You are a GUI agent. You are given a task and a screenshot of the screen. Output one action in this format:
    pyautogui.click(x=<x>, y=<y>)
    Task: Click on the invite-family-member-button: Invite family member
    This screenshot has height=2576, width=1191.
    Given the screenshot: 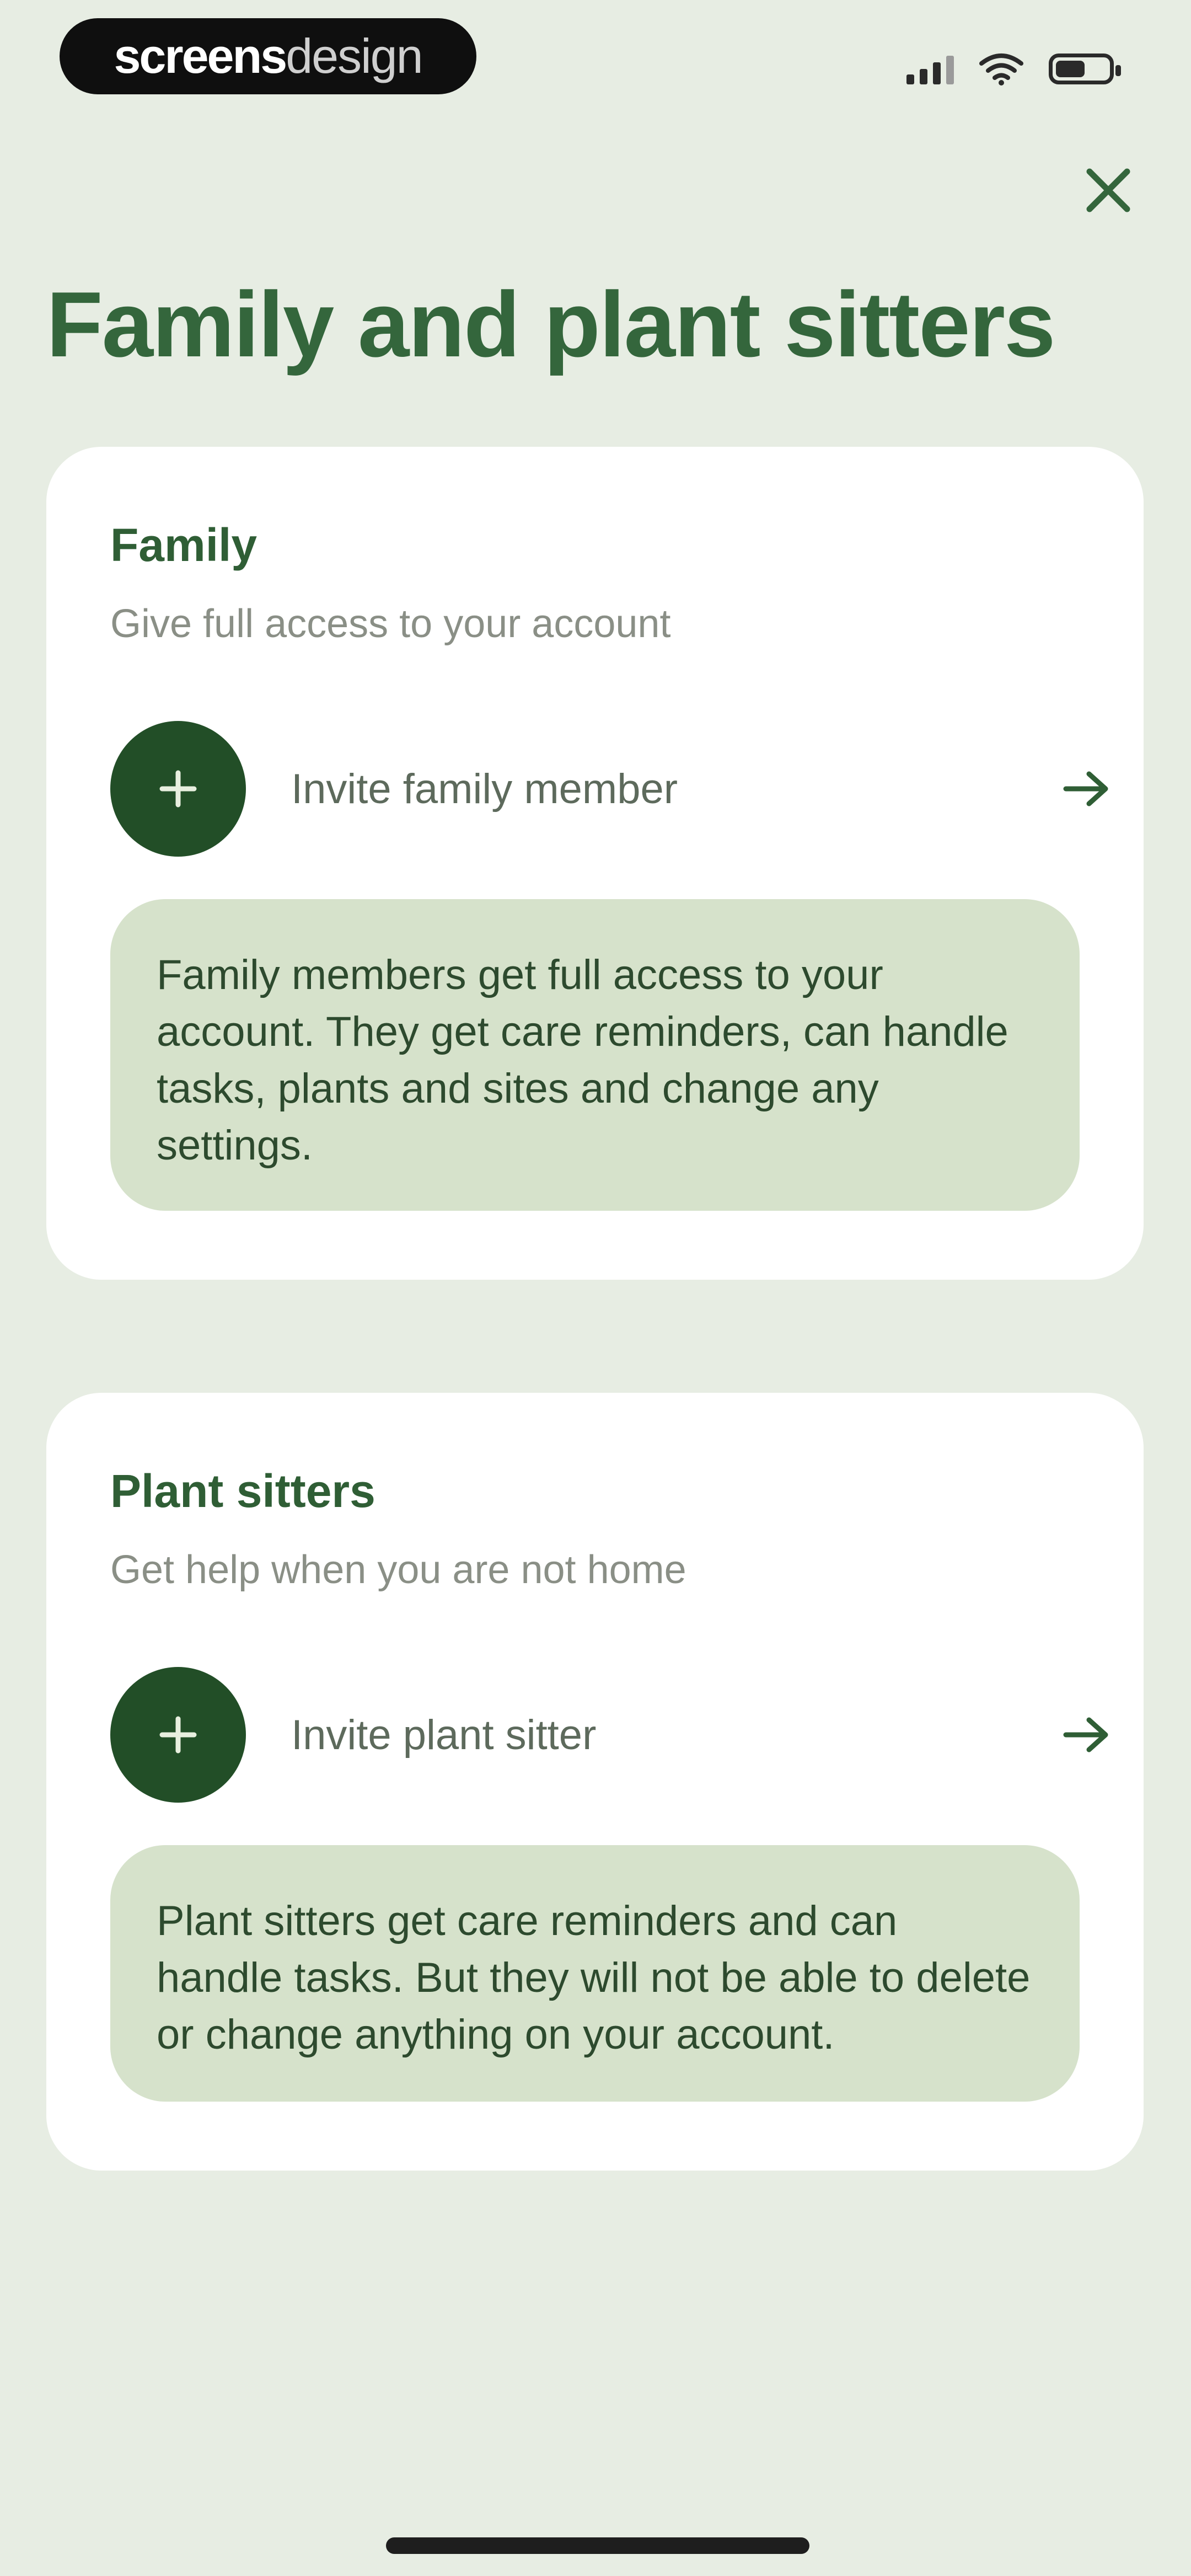 What is the action you would take?
    pyautogui.click(x=623, y=789)
    